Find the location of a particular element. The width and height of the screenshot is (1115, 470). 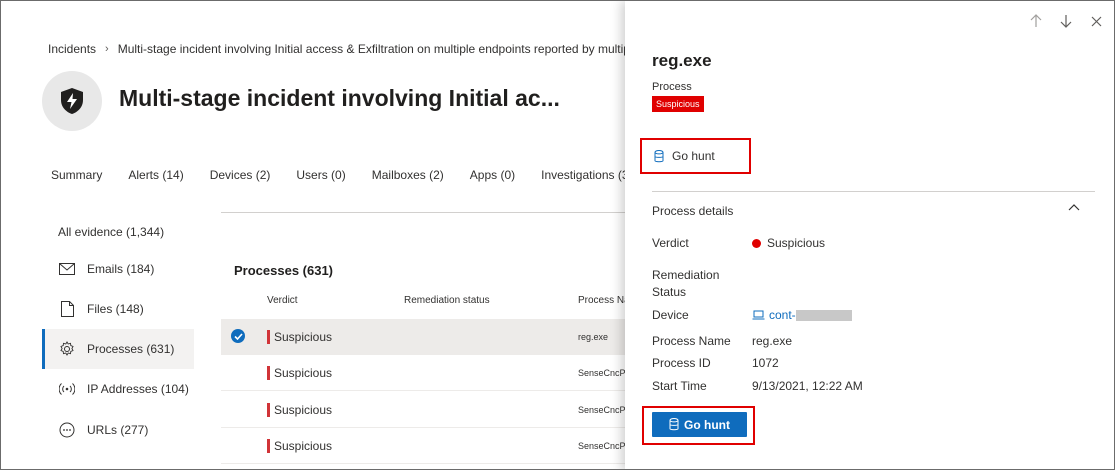

suspicious-dot is located at coordinates (756, 243).